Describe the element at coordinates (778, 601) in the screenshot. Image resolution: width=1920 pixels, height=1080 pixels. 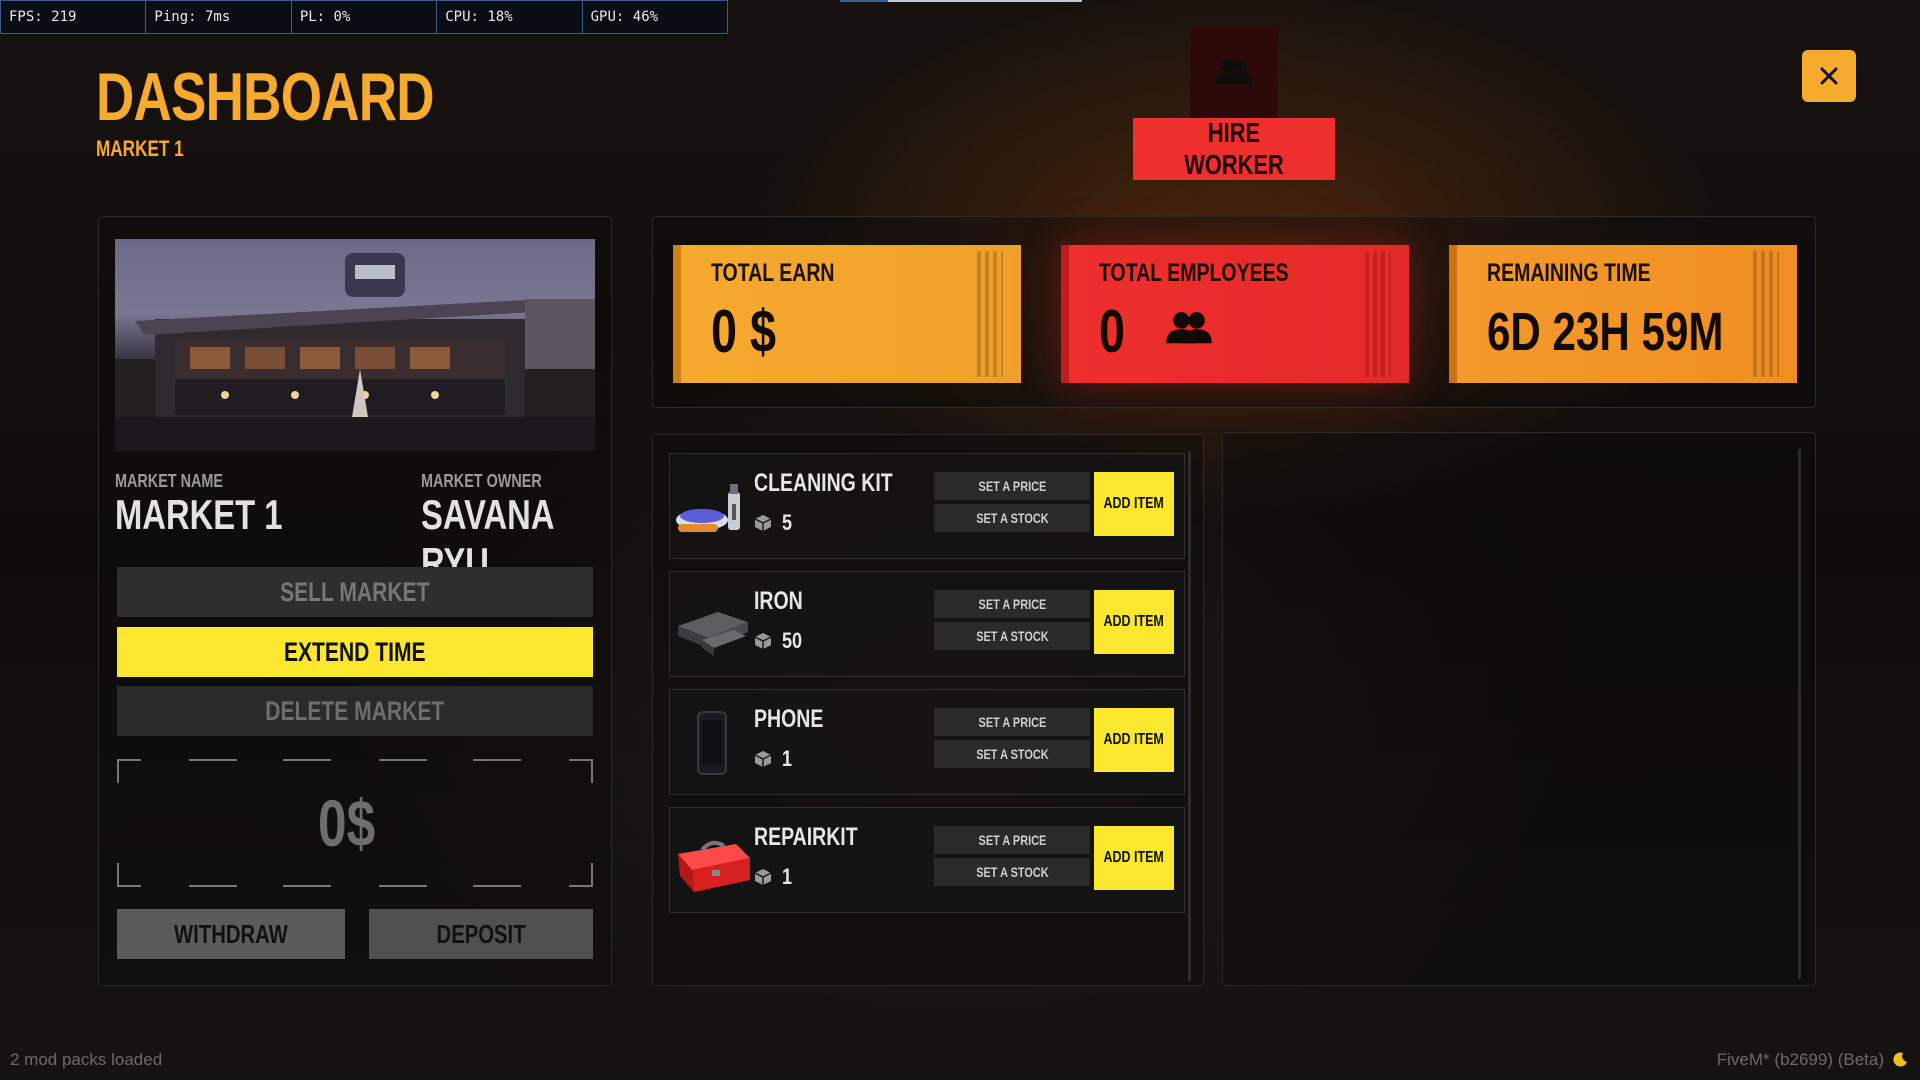
I see `item-name: IRON` at that location.